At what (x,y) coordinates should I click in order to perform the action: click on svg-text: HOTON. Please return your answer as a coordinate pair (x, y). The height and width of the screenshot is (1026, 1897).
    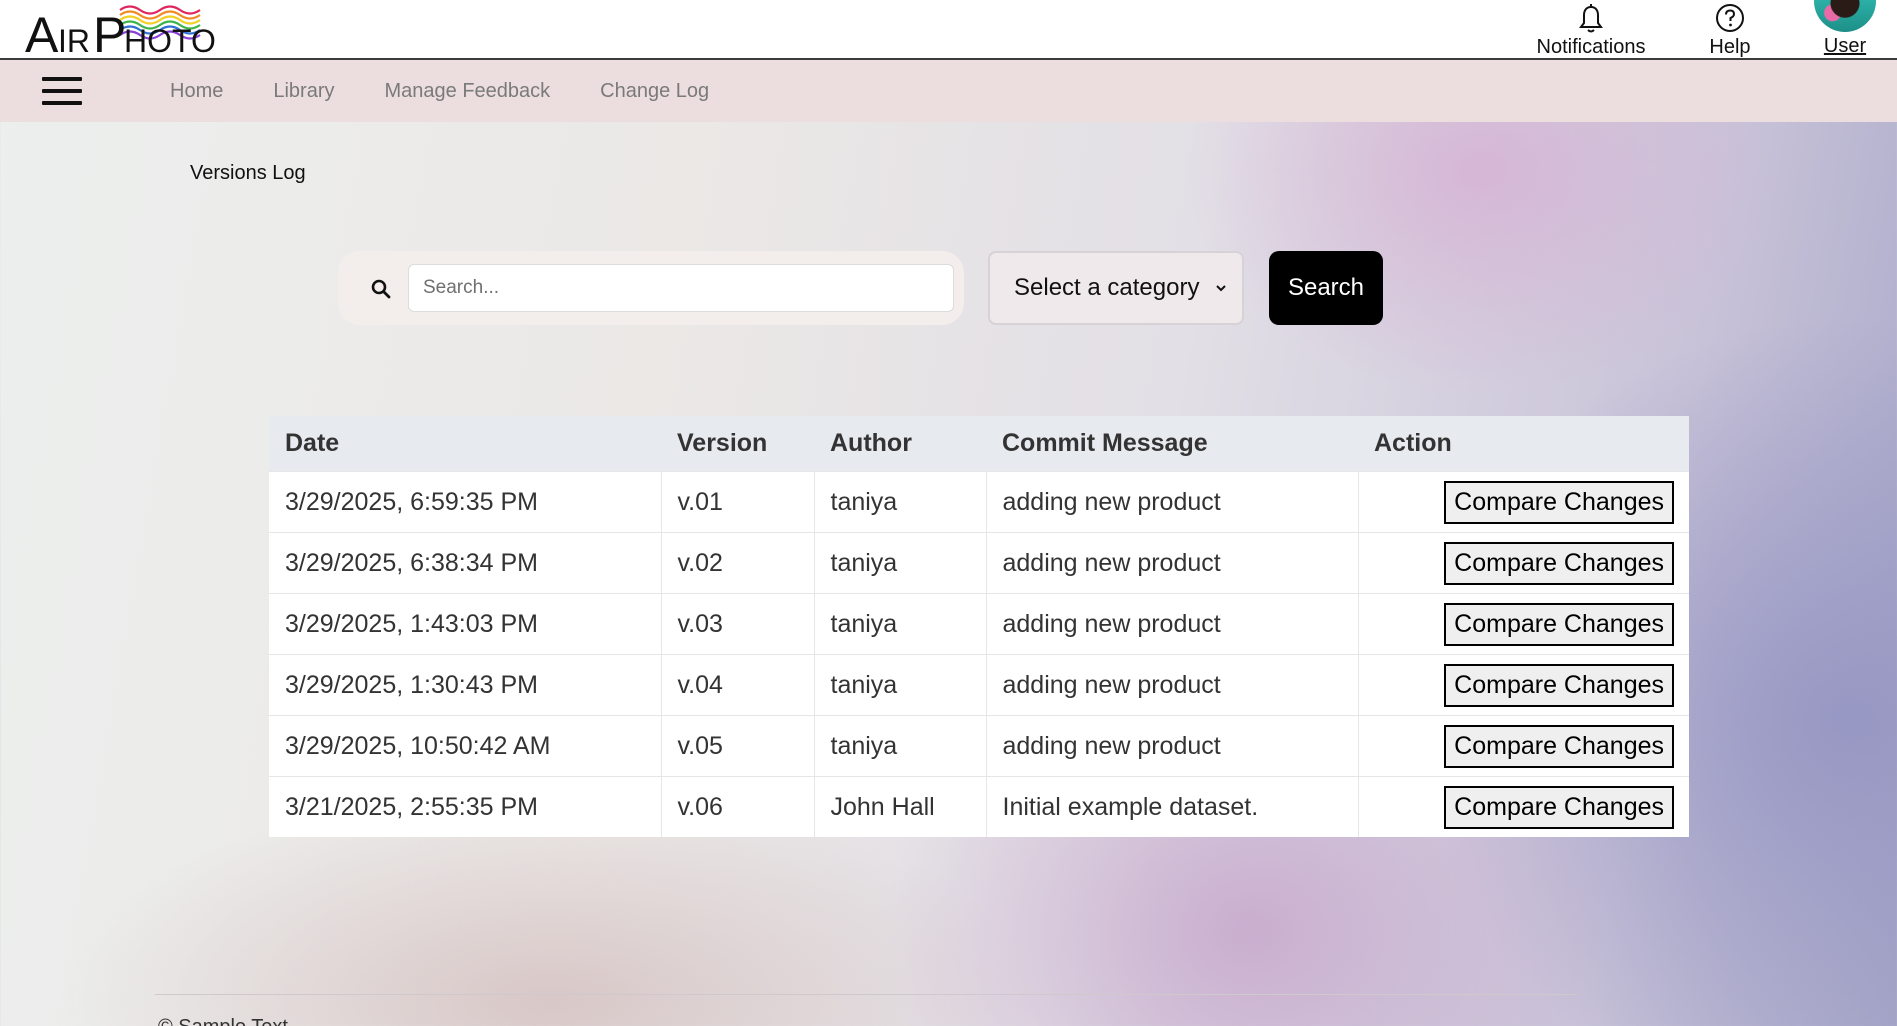
    Looking at the image, I should click on (169, 39).